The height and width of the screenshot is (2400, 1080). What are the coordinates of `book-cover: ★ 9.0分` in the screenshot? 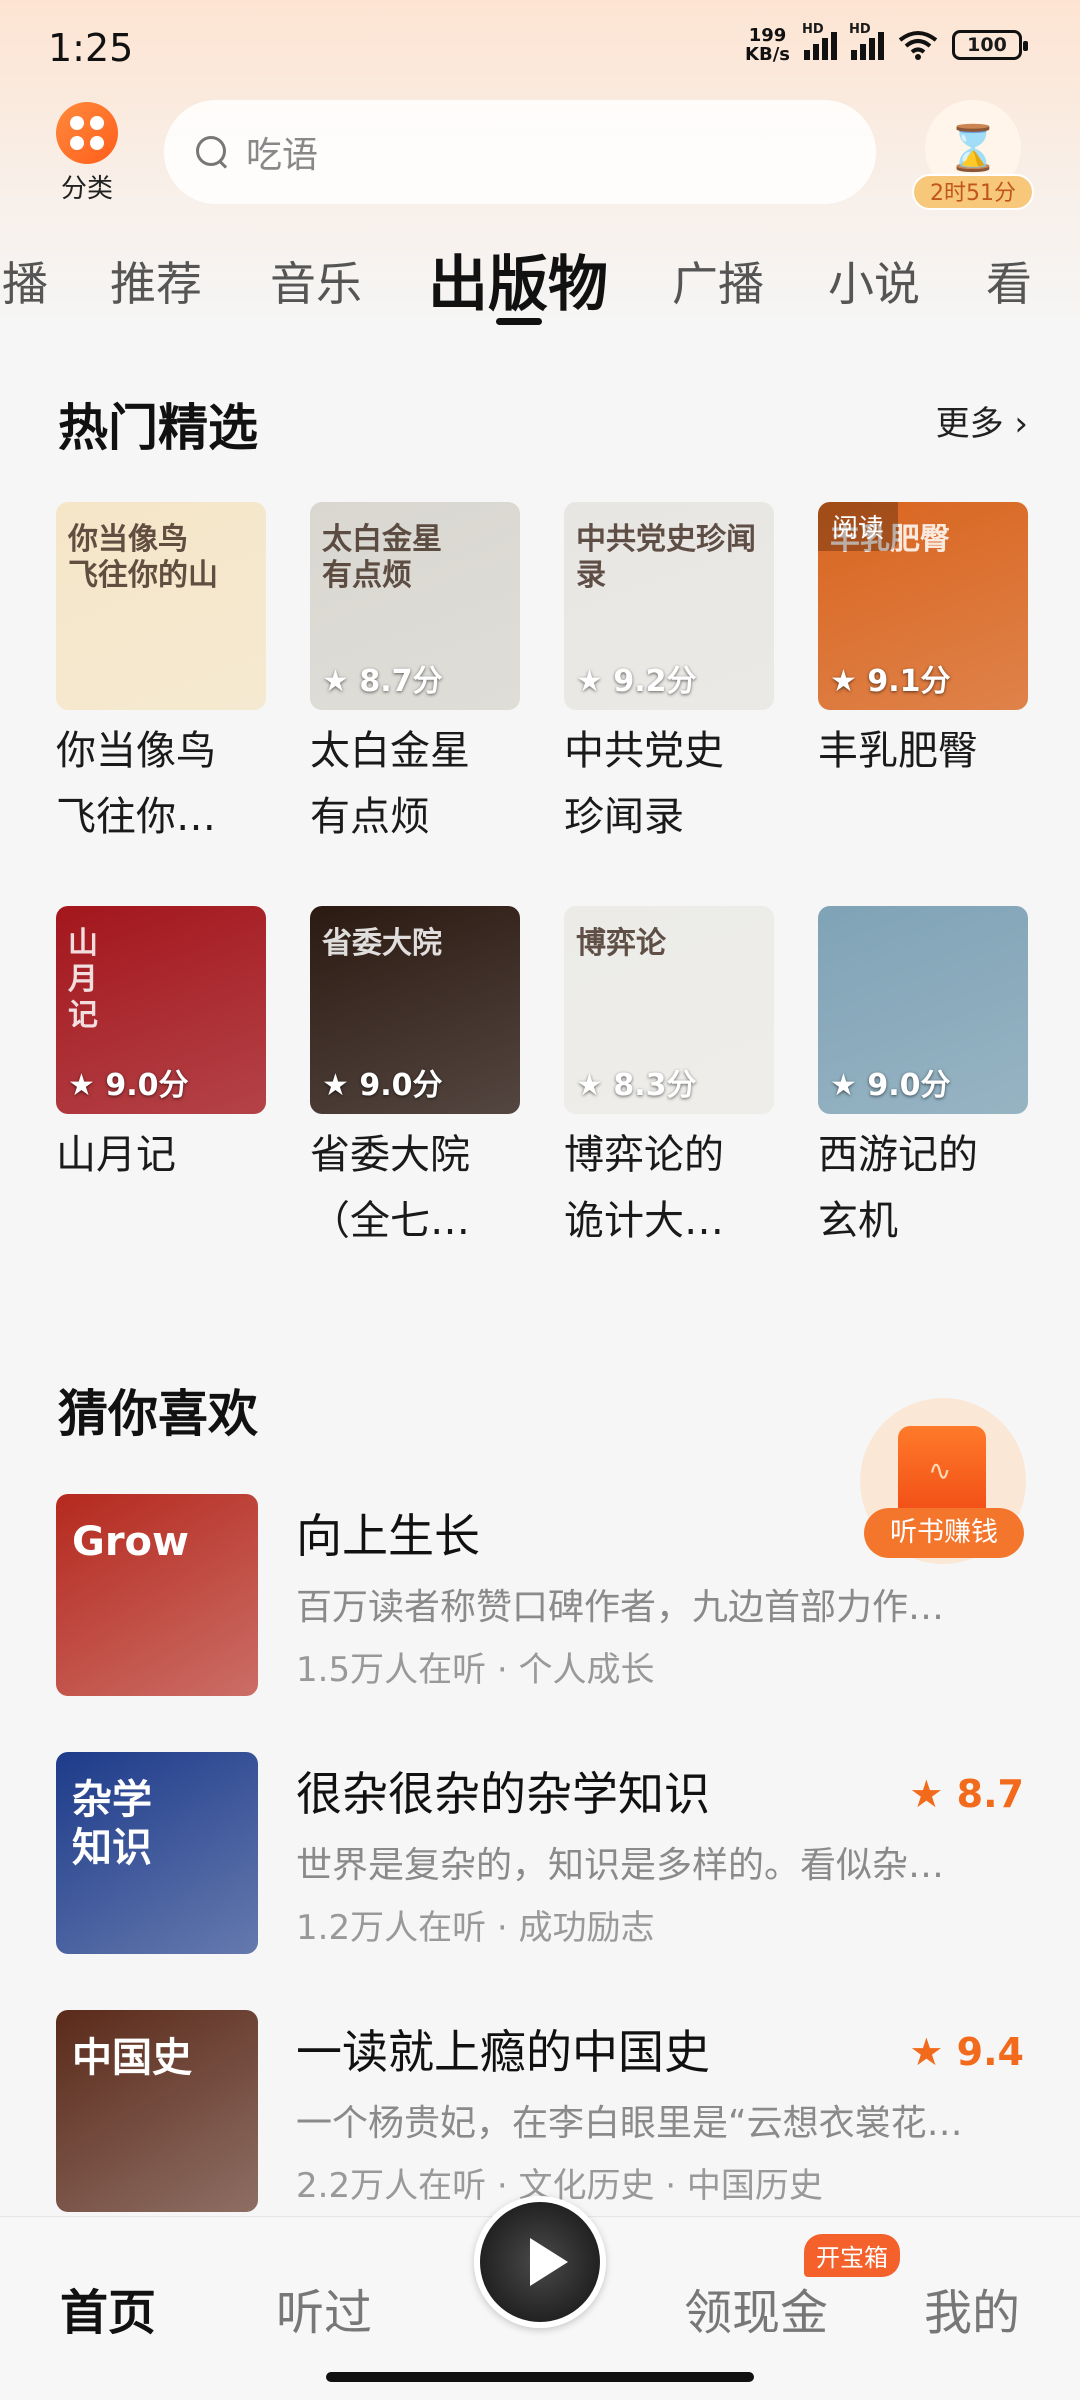 It's located at (923, 1010).